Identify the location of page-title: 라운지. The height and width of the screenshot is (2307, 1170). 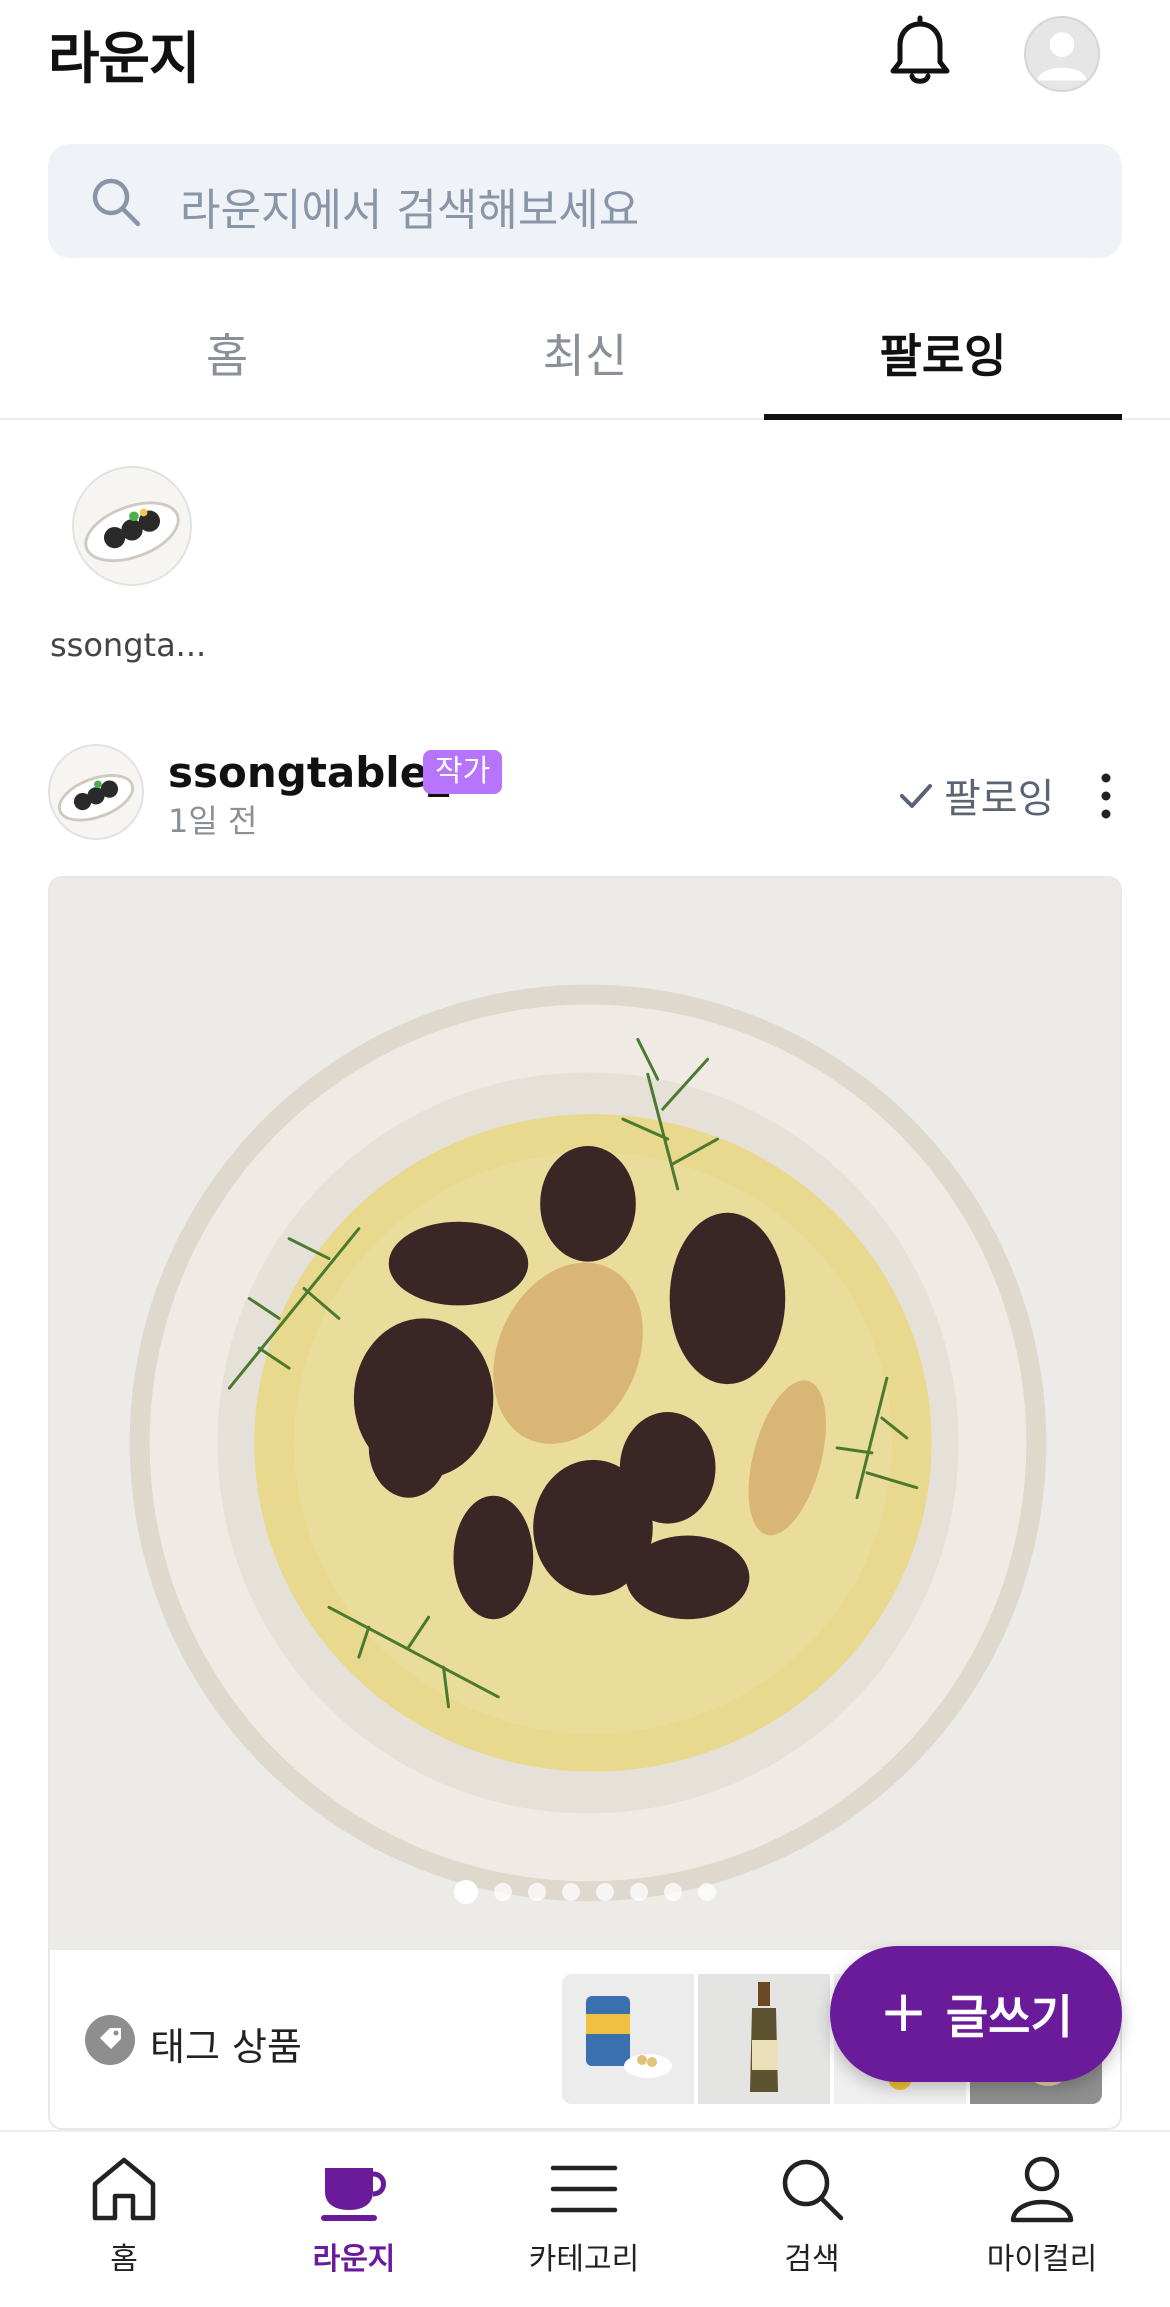
(124, 59).